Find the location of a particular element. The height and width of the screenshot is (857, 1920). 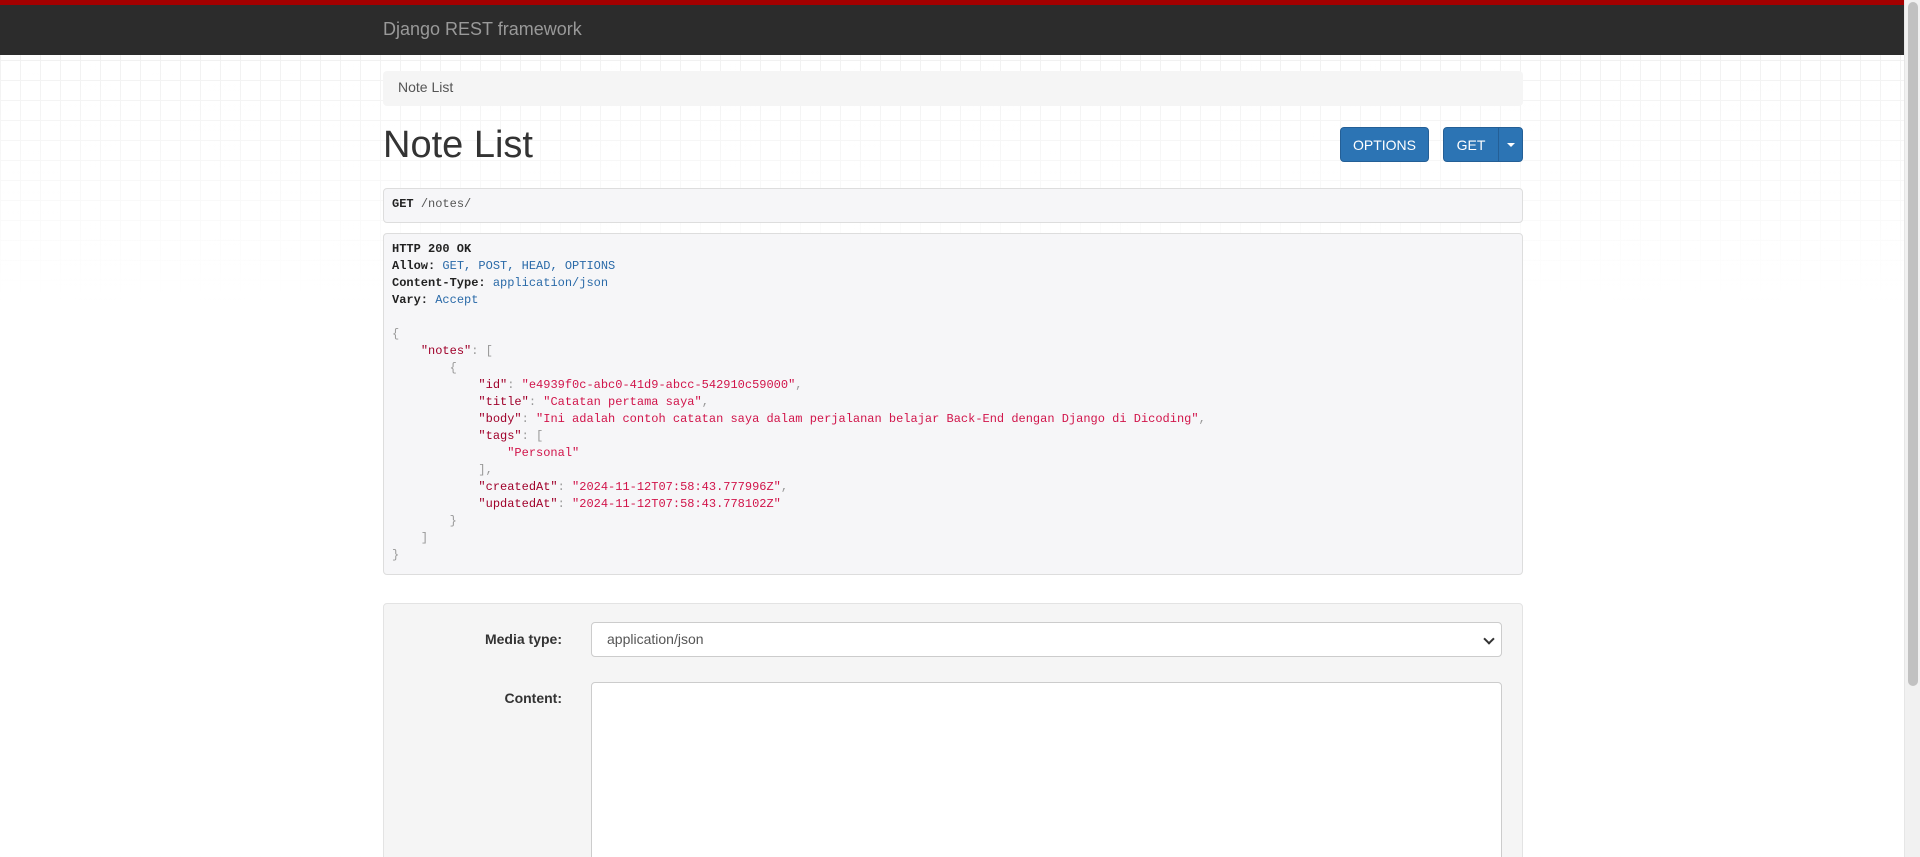

json-value-tag: "Personal" is located at coordinates (543, 453).